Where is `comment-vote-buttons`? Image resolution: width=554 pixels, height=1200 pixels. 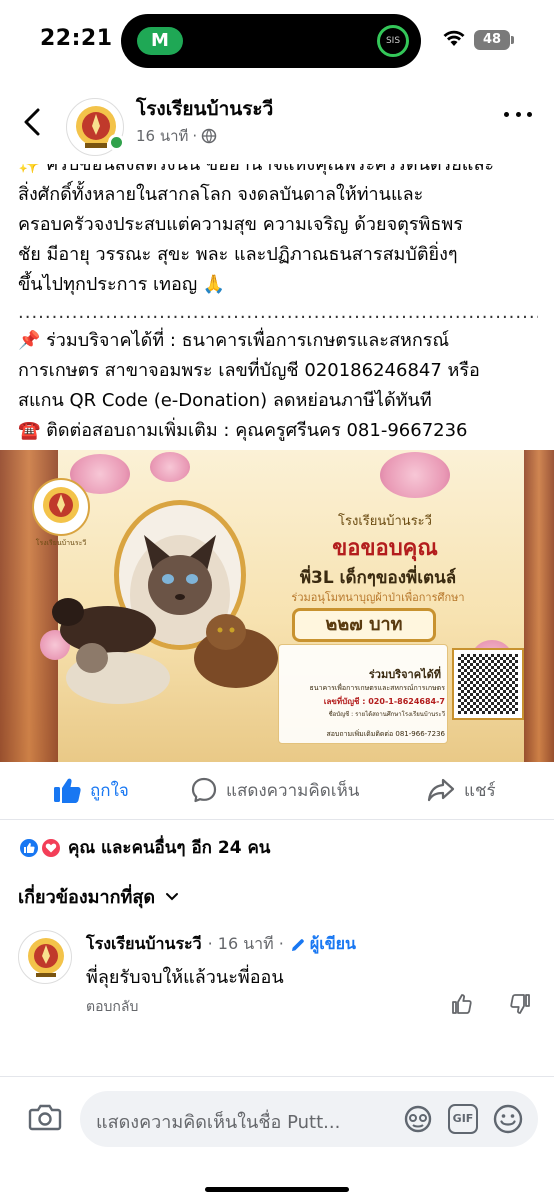
comment-vote-buttons is located at coordinates (491, 1004).